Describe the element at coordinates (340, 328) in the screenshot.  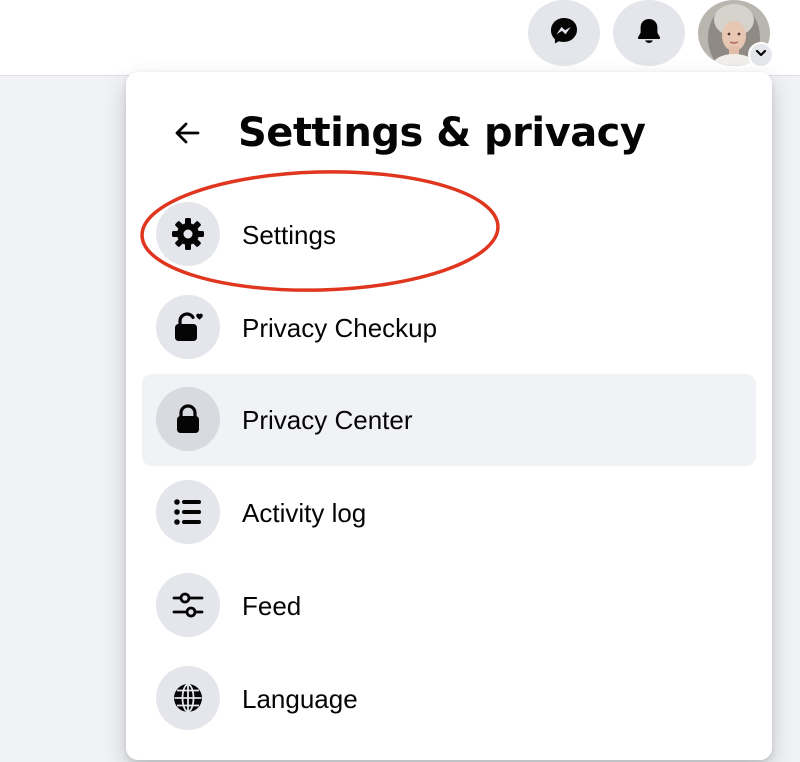
I see `menu-item-label: Privacy Checkup` at that location.